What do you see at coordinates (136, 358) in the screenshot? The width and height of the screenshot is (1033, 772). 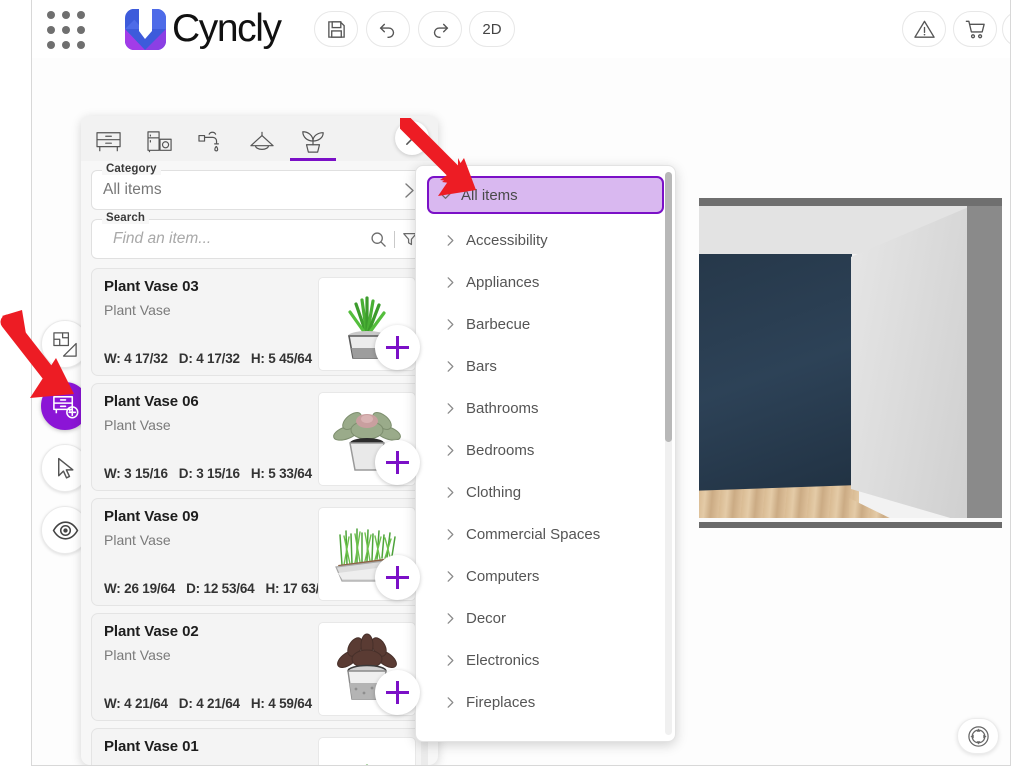 I see `product-width: W: 4 17/32` at bounding box center [136, 358].